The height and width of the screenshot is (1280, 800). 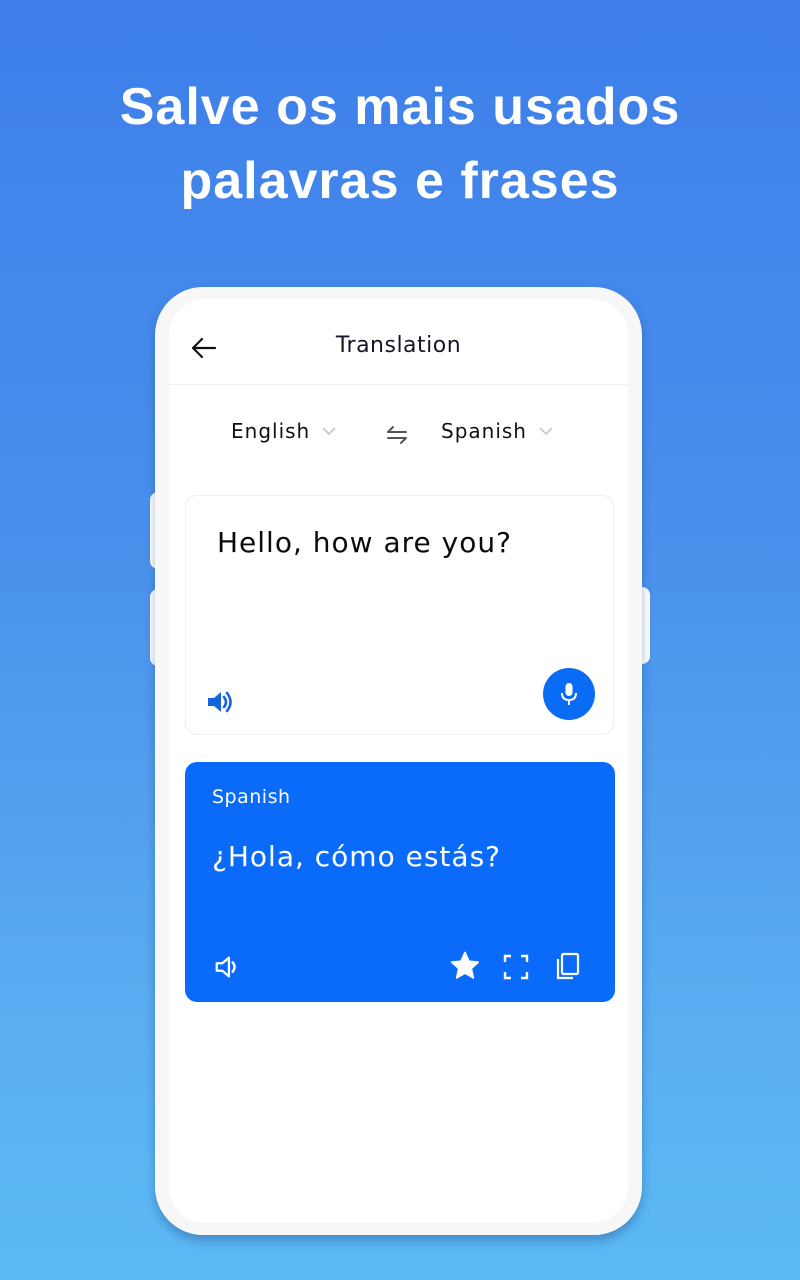 I want to click on star-icon, so click(x=465, y=965).